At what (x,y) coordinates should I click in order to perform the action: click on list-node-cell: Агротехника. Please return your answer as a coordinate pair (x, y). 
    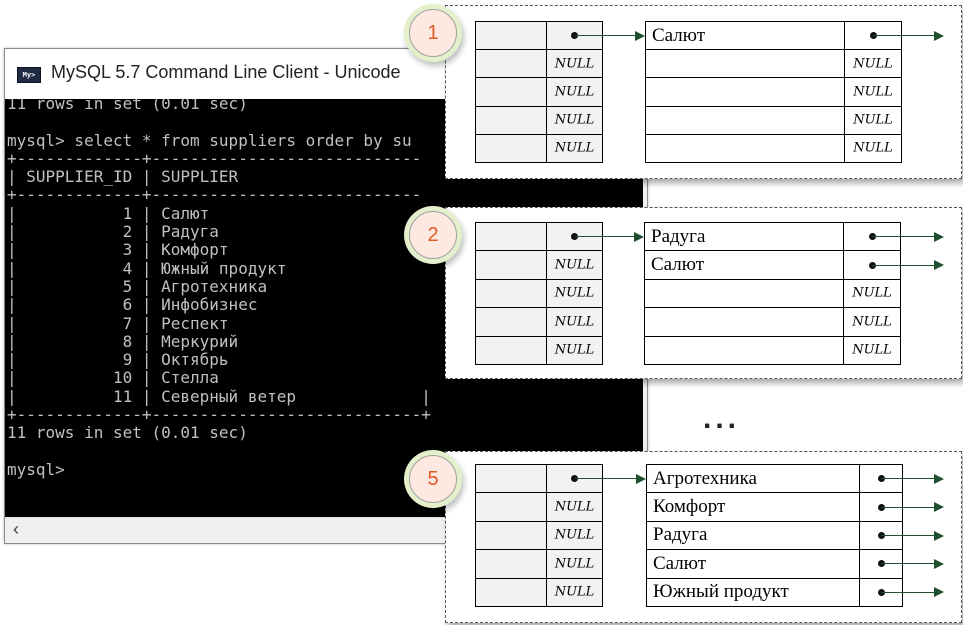
    Looking at the image, I should click on (753, 479).